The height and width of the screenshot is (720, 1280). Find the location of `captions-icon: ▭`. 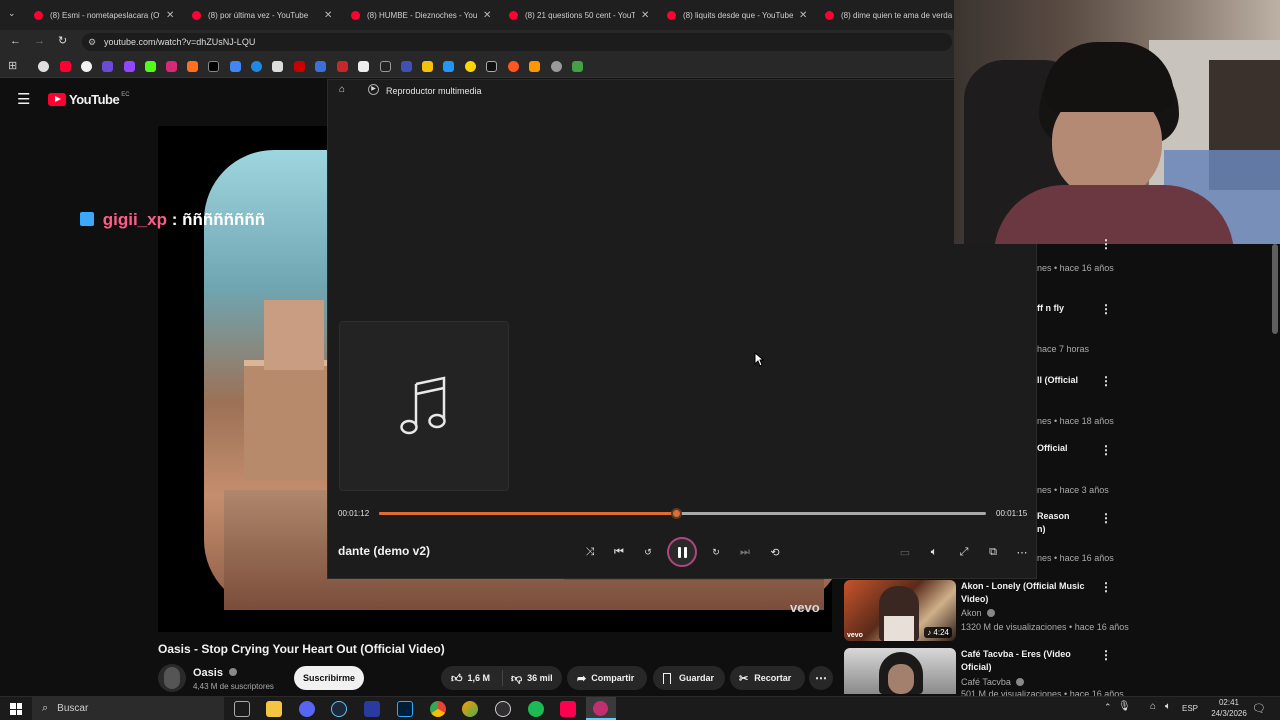

captions-icon: ▭ is located at coordinates (905, 552).